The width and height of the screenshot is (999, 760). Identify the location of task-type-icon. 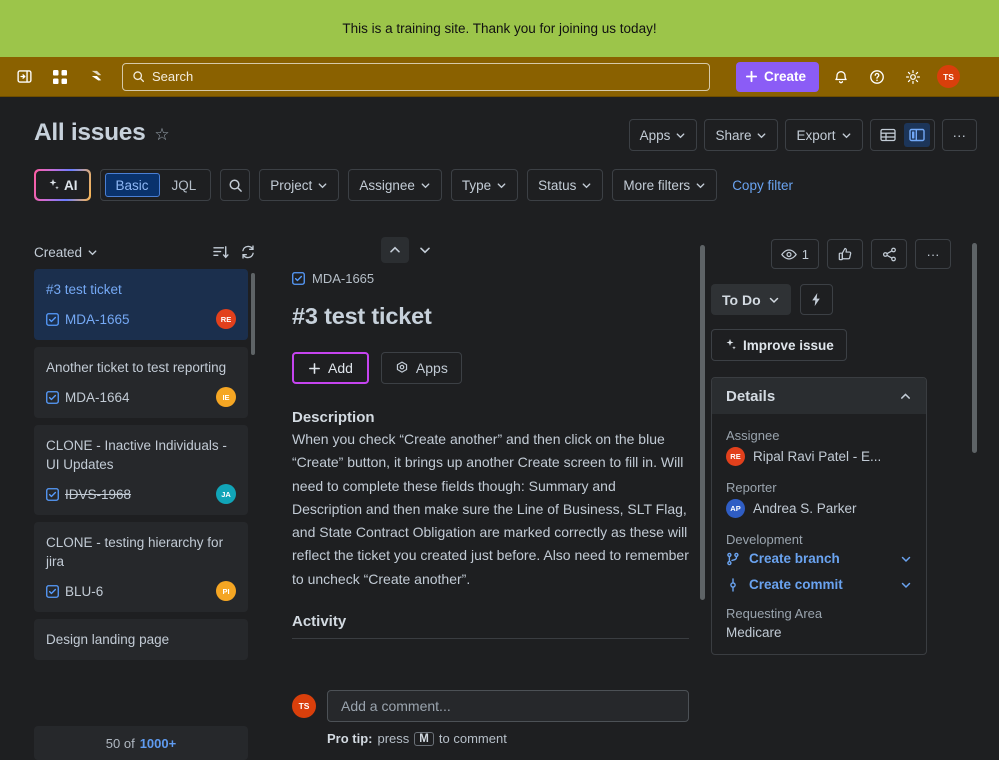
(52, 397).